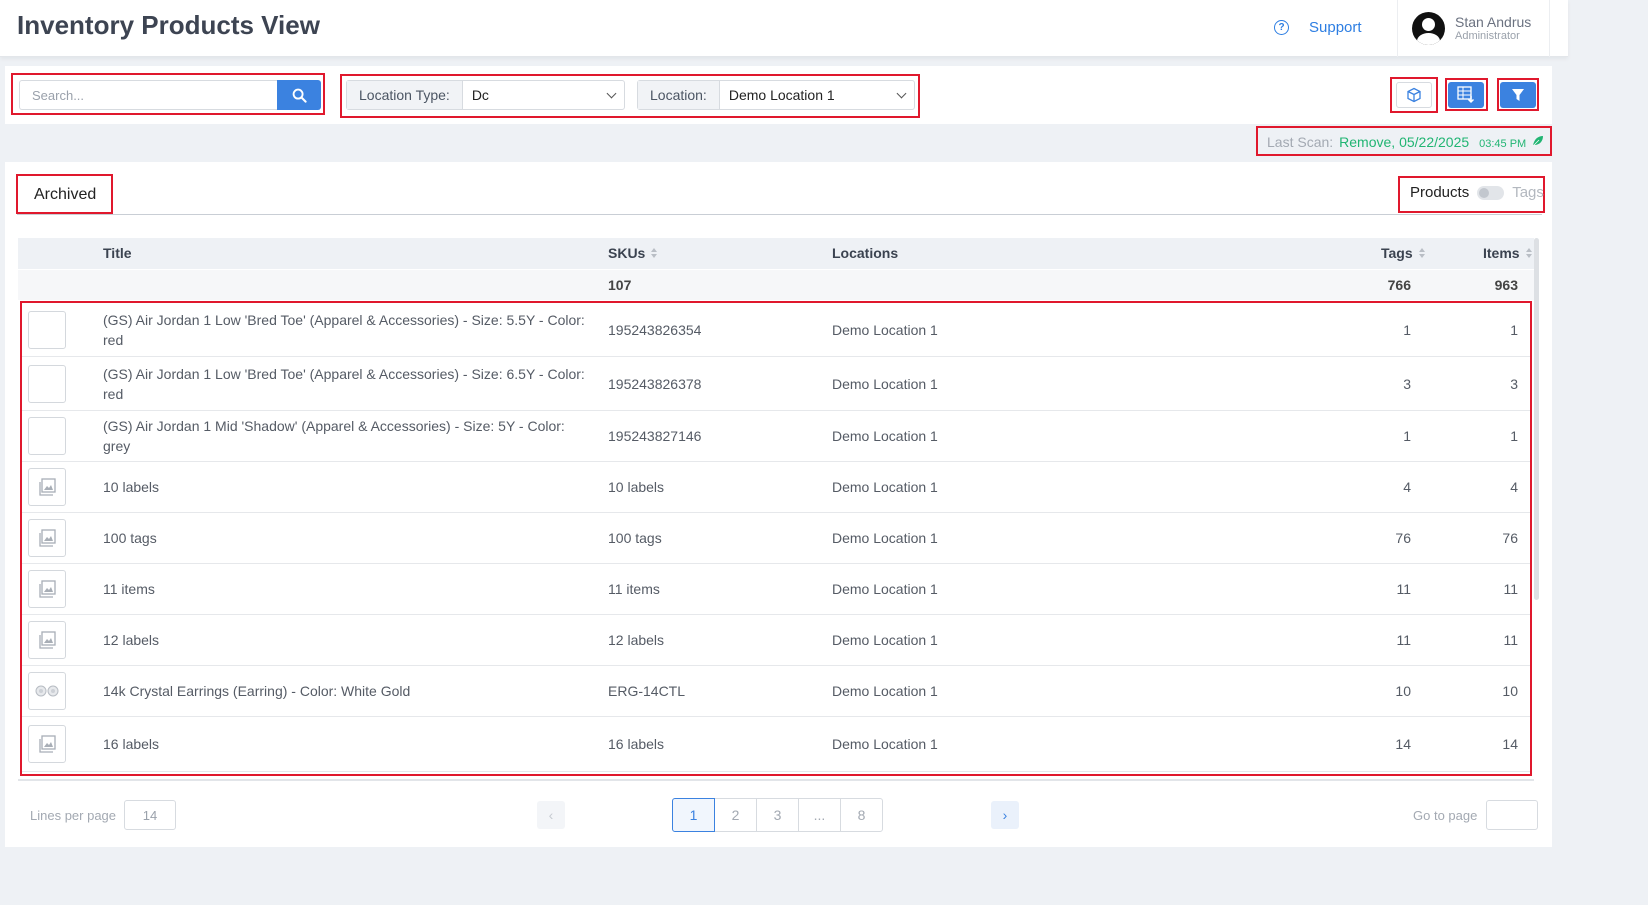 The width and height of the screenshot is (1648, 905). What do you see at coordinates (1536, 419) in the screenshot?
I see `table-scrollbar` at bounding box center [1536, 419].